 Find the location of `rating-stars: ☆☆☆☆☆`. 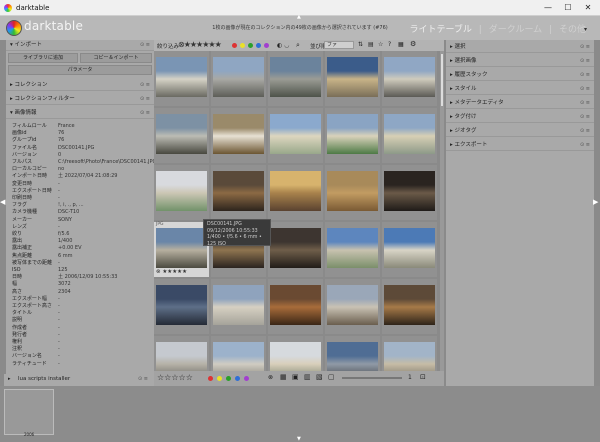

rating-stars: ☆☆☆☆☆ is located at coordinates (175, 377).